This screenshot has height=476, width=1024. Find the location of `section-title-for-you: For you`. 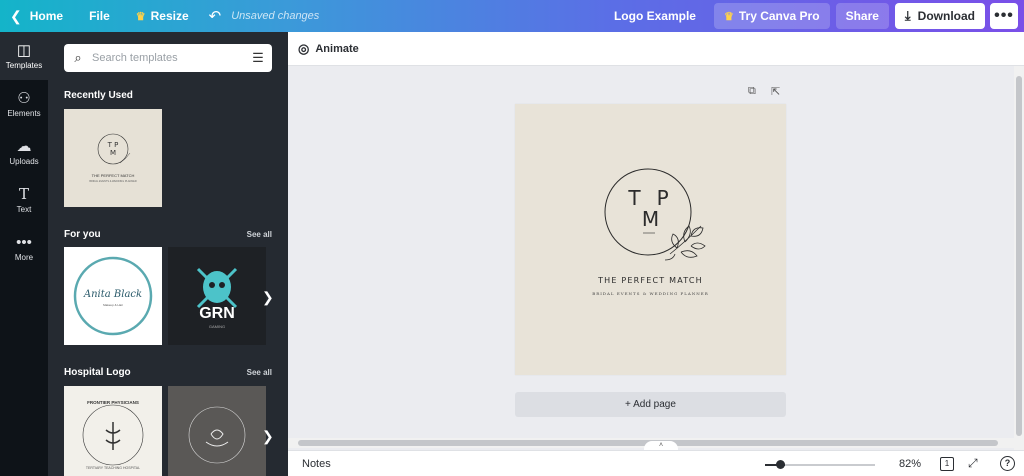

section-title-for-you: For you is located at coordinates (82, 234).